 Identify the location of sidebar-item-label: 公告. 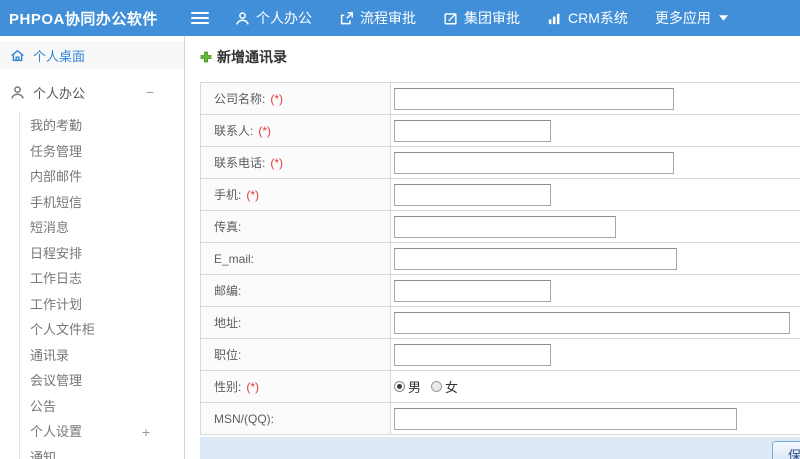
(43, 406).